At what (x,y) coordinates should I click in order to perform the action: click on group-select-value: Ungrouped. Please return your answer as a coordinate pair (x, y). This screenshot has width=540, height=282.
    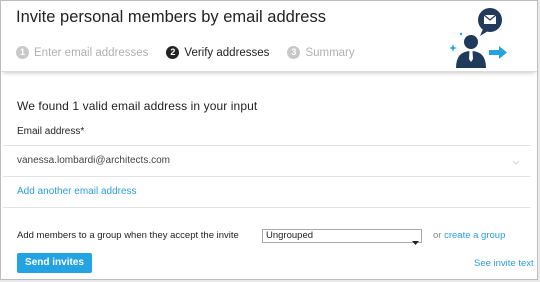
    Looking at the image, I should click on (290, 235).